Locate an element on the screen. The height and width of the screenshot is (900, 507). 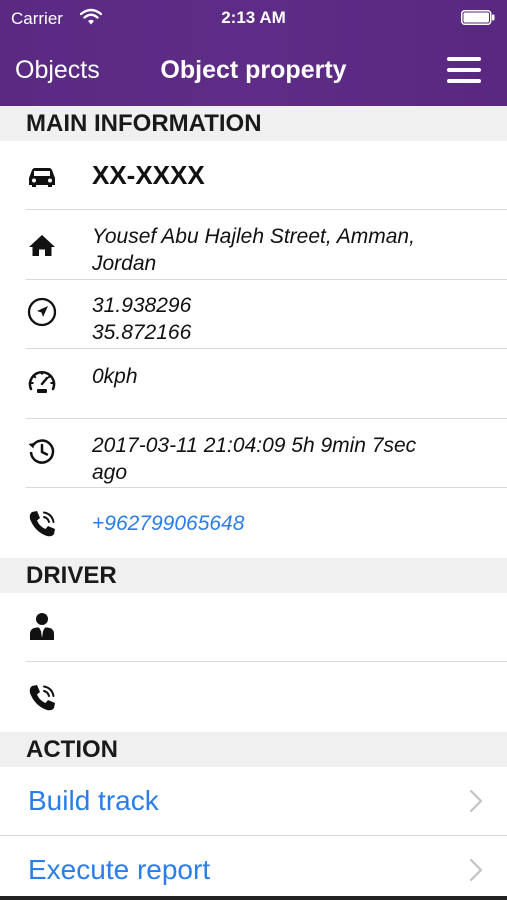
build-track-button: Build track is located at coordinates (253, 801).